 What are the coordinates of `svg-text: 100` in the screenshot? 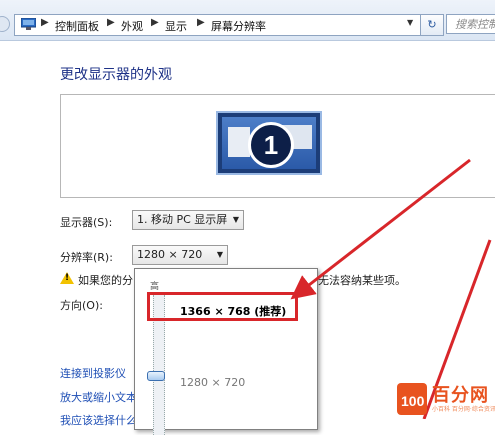 It's located at (413, 401).